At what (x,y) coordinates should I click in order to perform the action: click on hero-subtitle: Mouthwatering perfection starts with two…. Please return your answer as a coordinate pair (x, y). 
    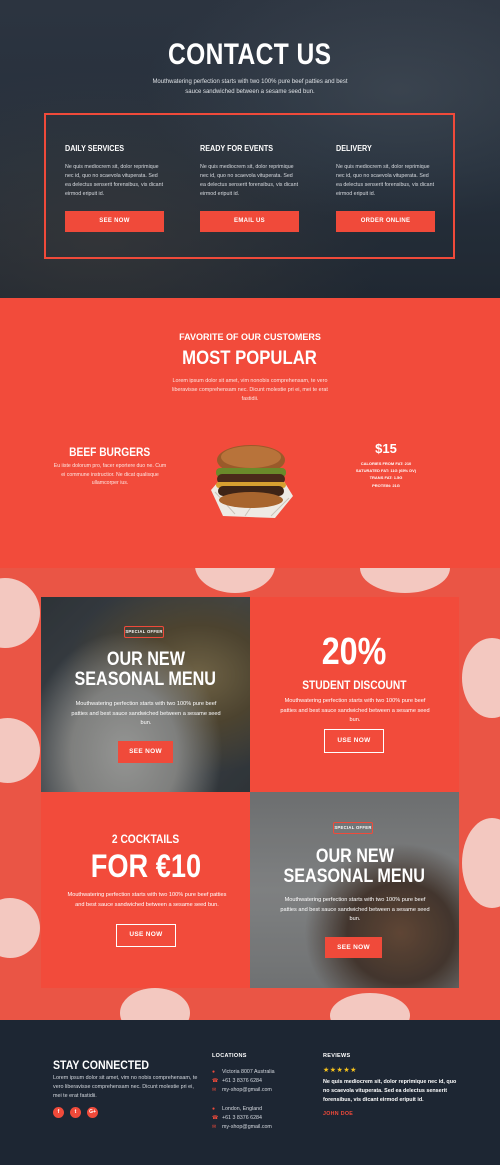
    Looking at the image, I should click on (250, 87).